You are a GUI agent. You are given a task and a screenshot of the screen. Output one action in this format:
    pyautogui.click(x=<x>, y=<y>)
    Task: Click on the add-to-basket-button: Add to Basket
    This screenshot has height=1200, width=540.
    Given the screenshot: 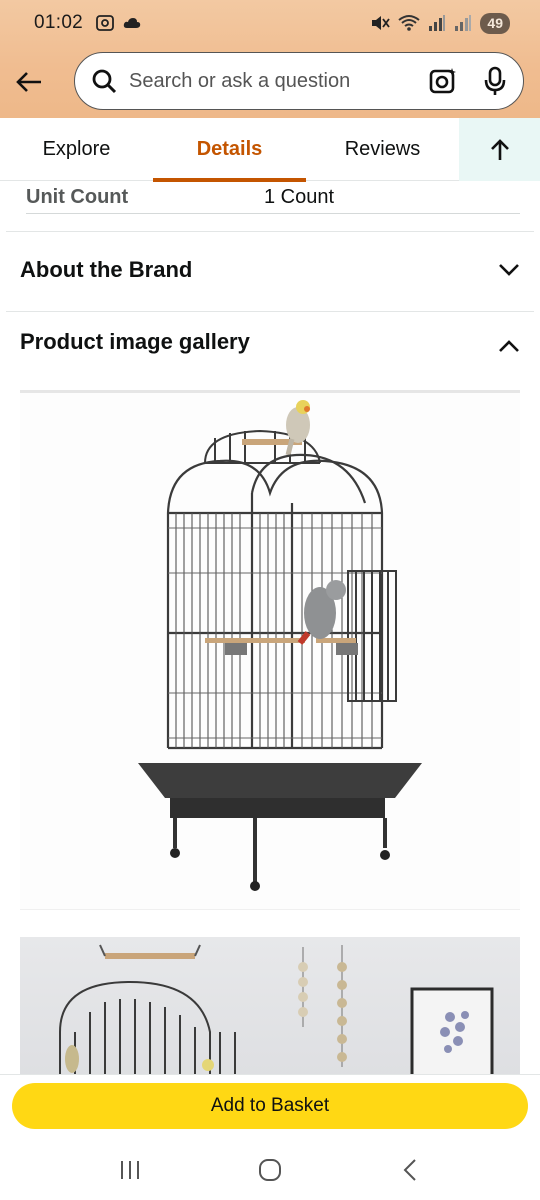 What is the action you would take?
    pyautogui.click(x=270, y=1106)
    